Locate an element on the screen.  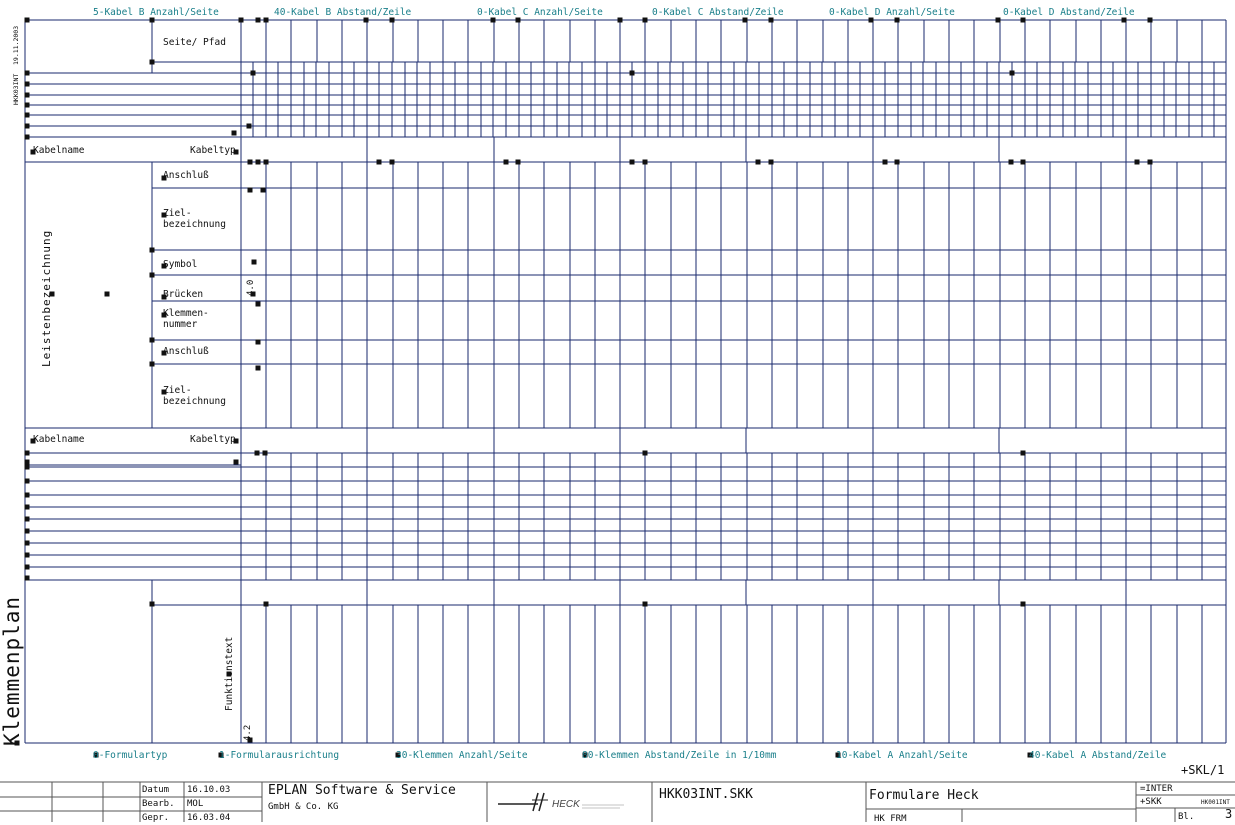
label-seite-pfad: Seite/ Pfad is located at coordinates (194, 42).